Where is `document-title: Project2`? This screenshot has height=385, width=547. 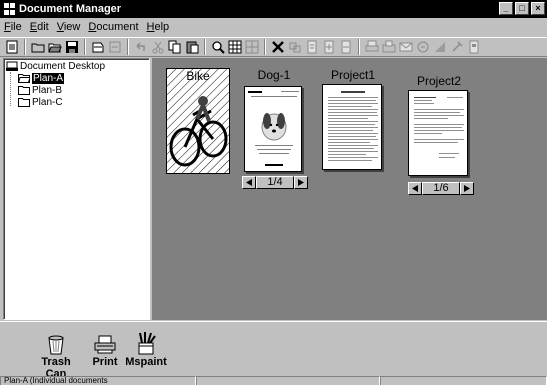 document-title: Project2 is located at coordinates (439, 81).